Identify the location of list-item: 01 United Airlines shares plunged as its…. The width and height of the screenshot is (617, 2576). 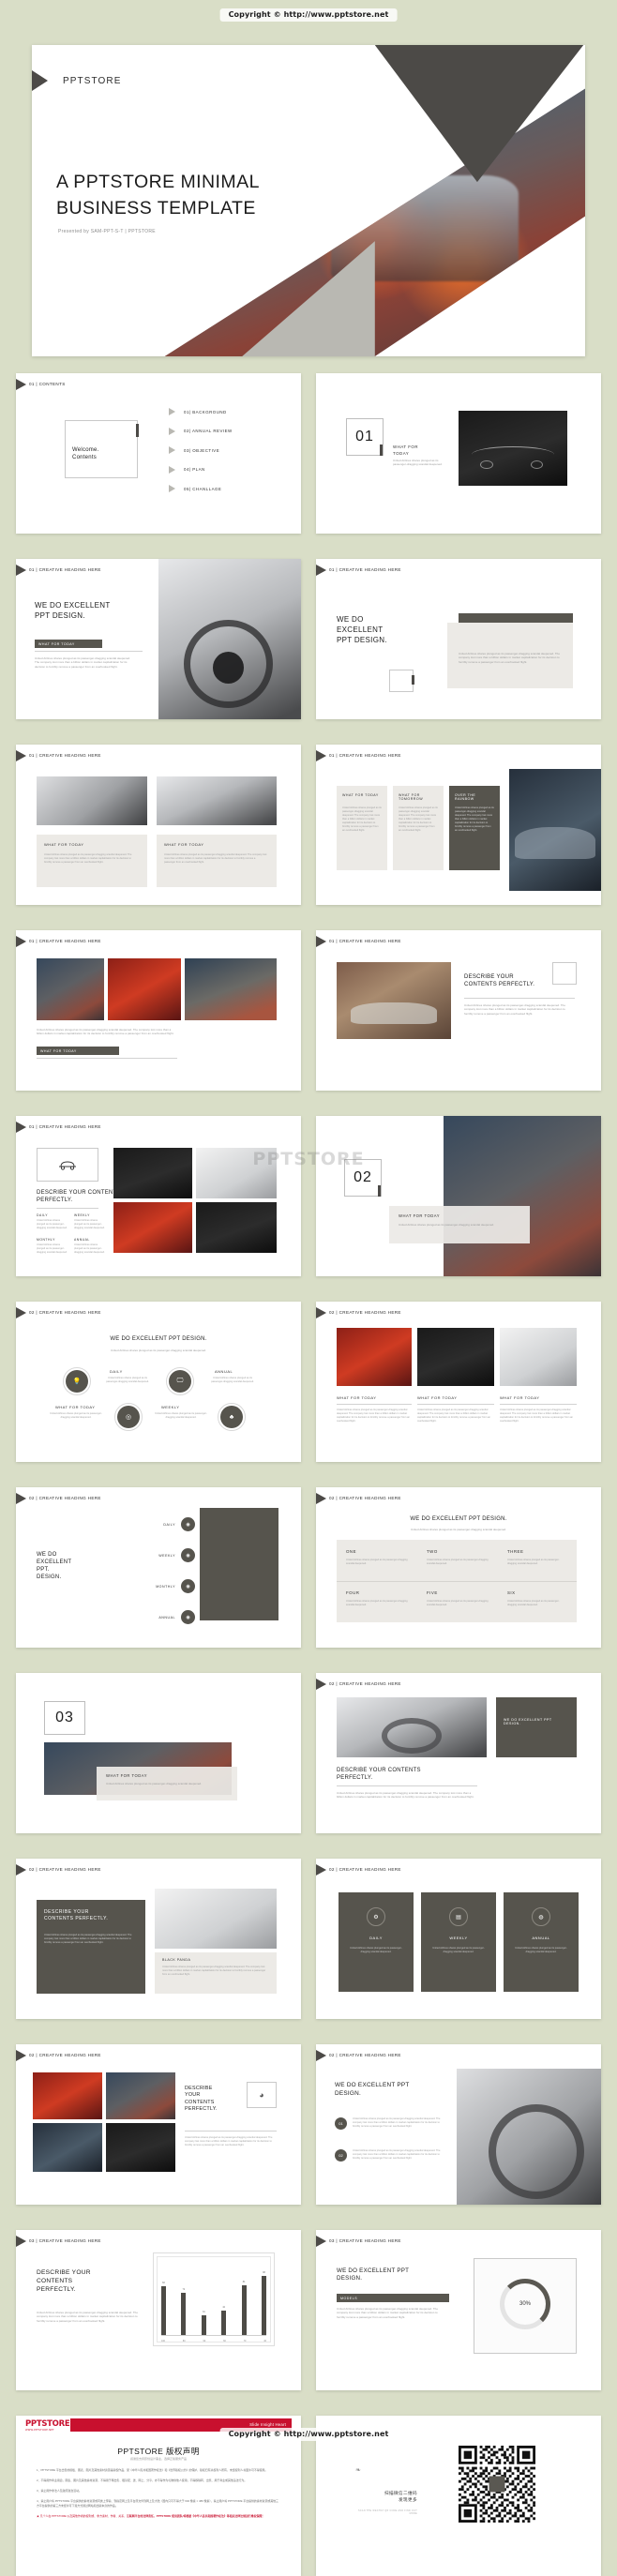
(389, 2123).